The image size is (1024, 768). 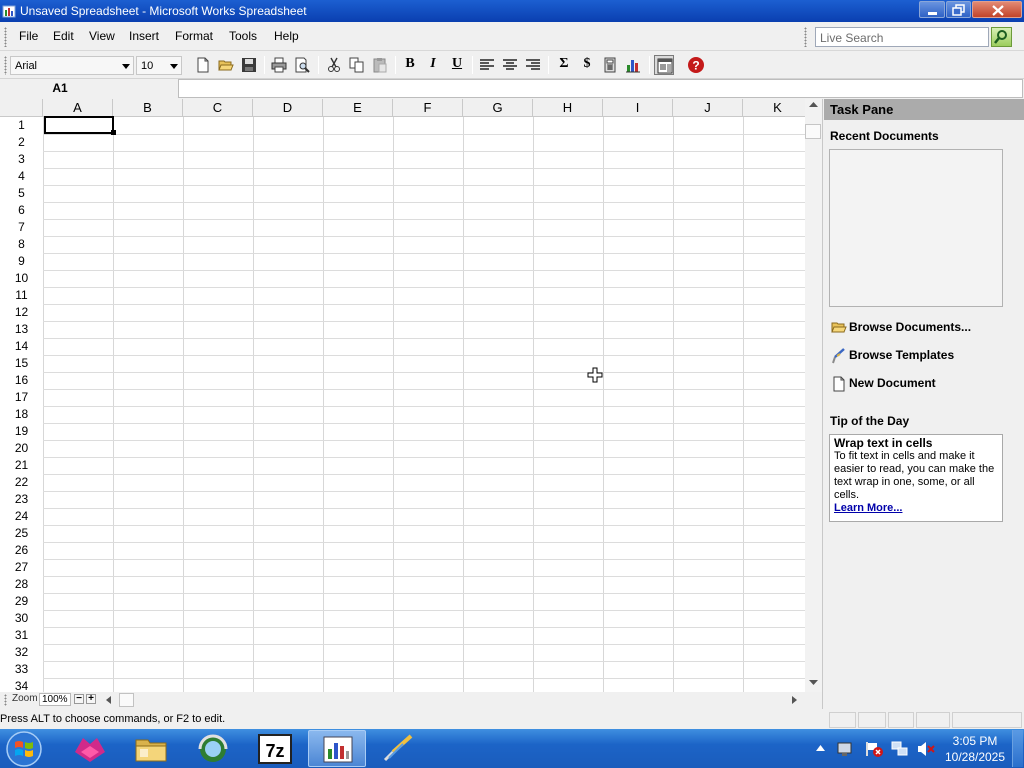 I want to click on autosum-button: Σ, so click(x=564, y=64).